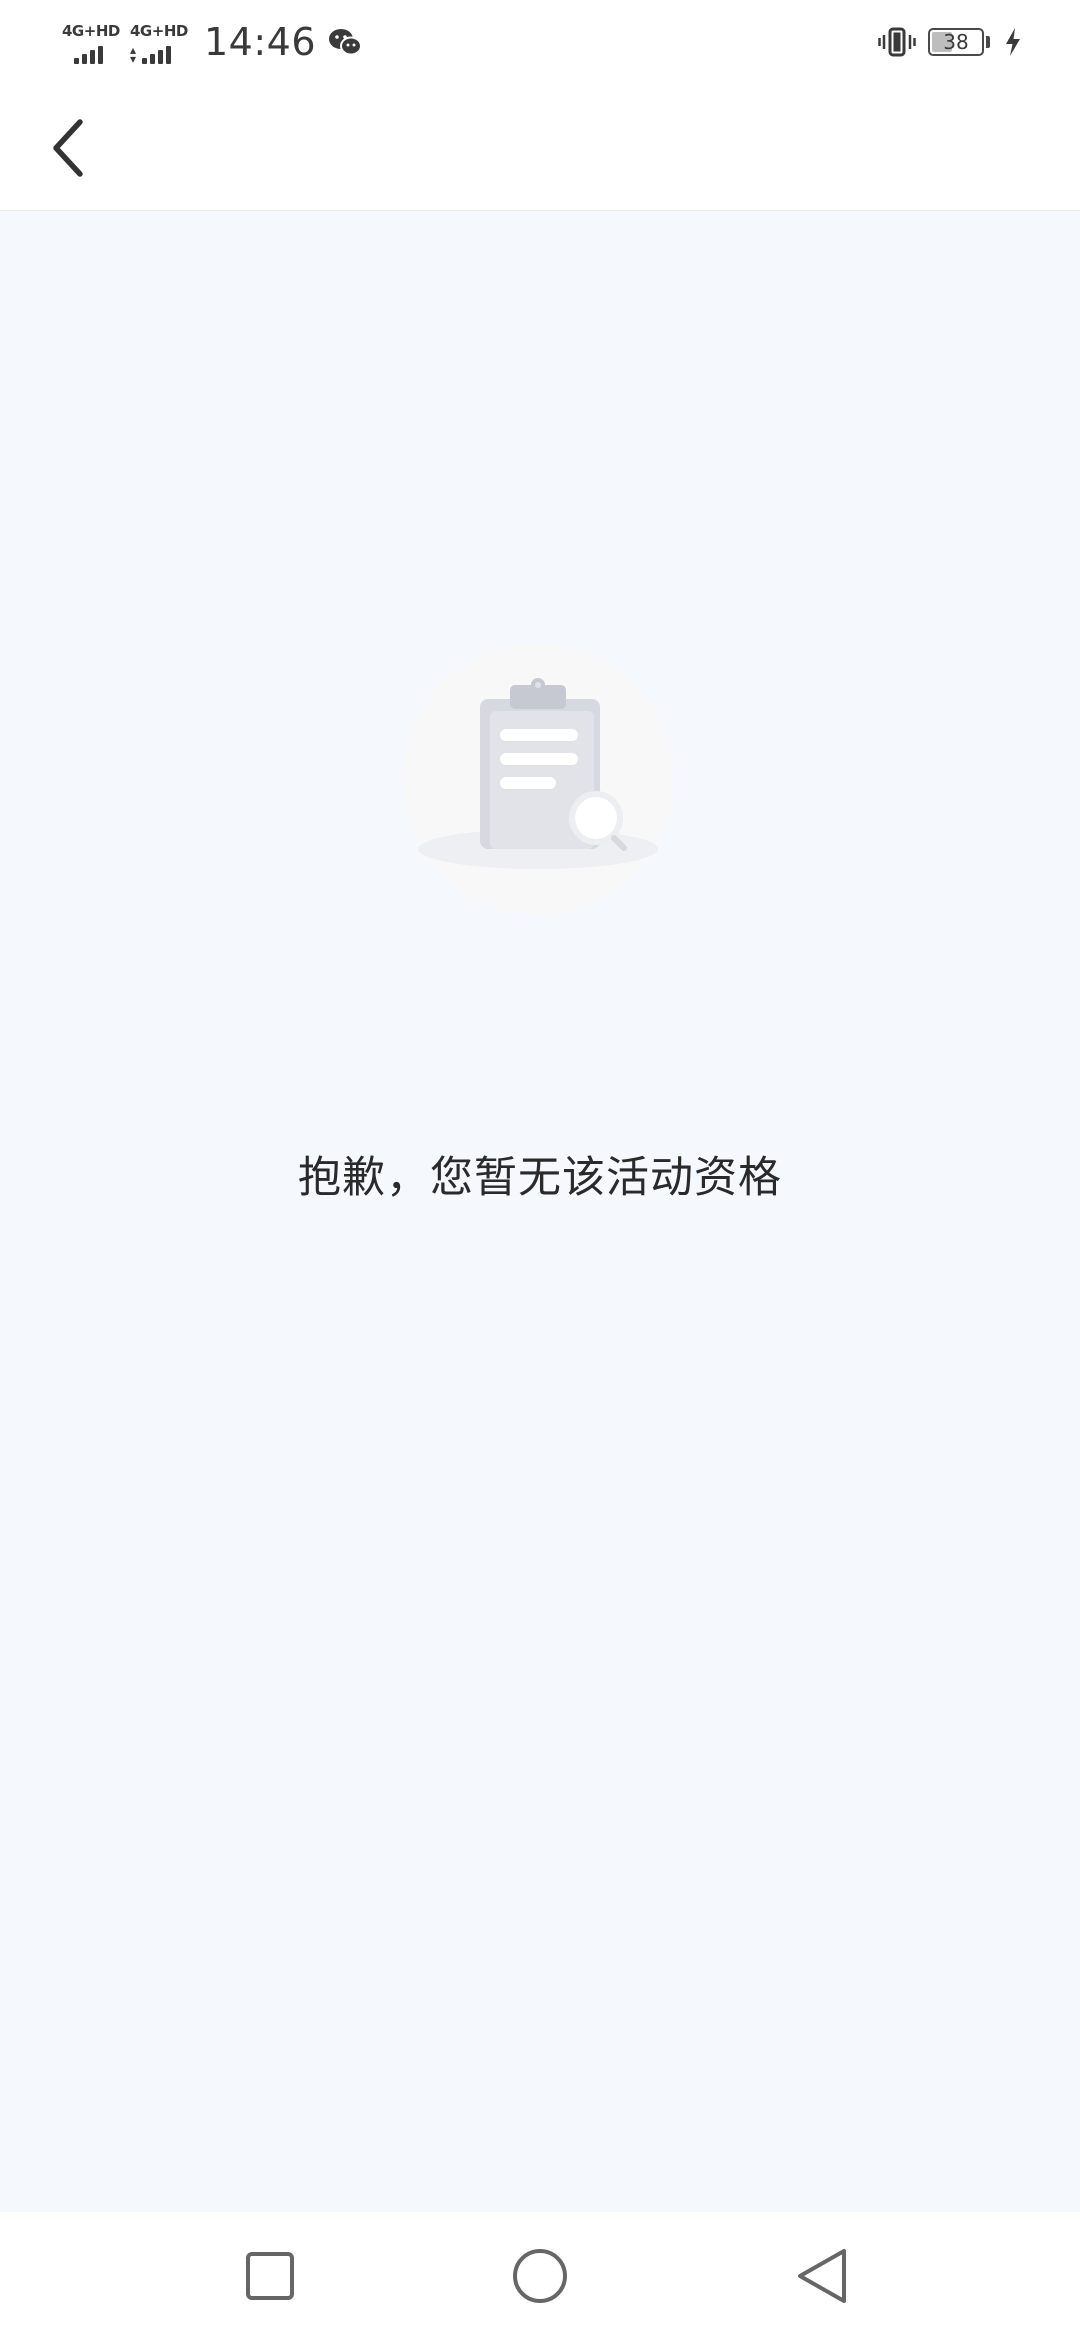 This screenshot has height=2340, width=1080. I want to click on triangle-back-icon, so click(822, 2276).